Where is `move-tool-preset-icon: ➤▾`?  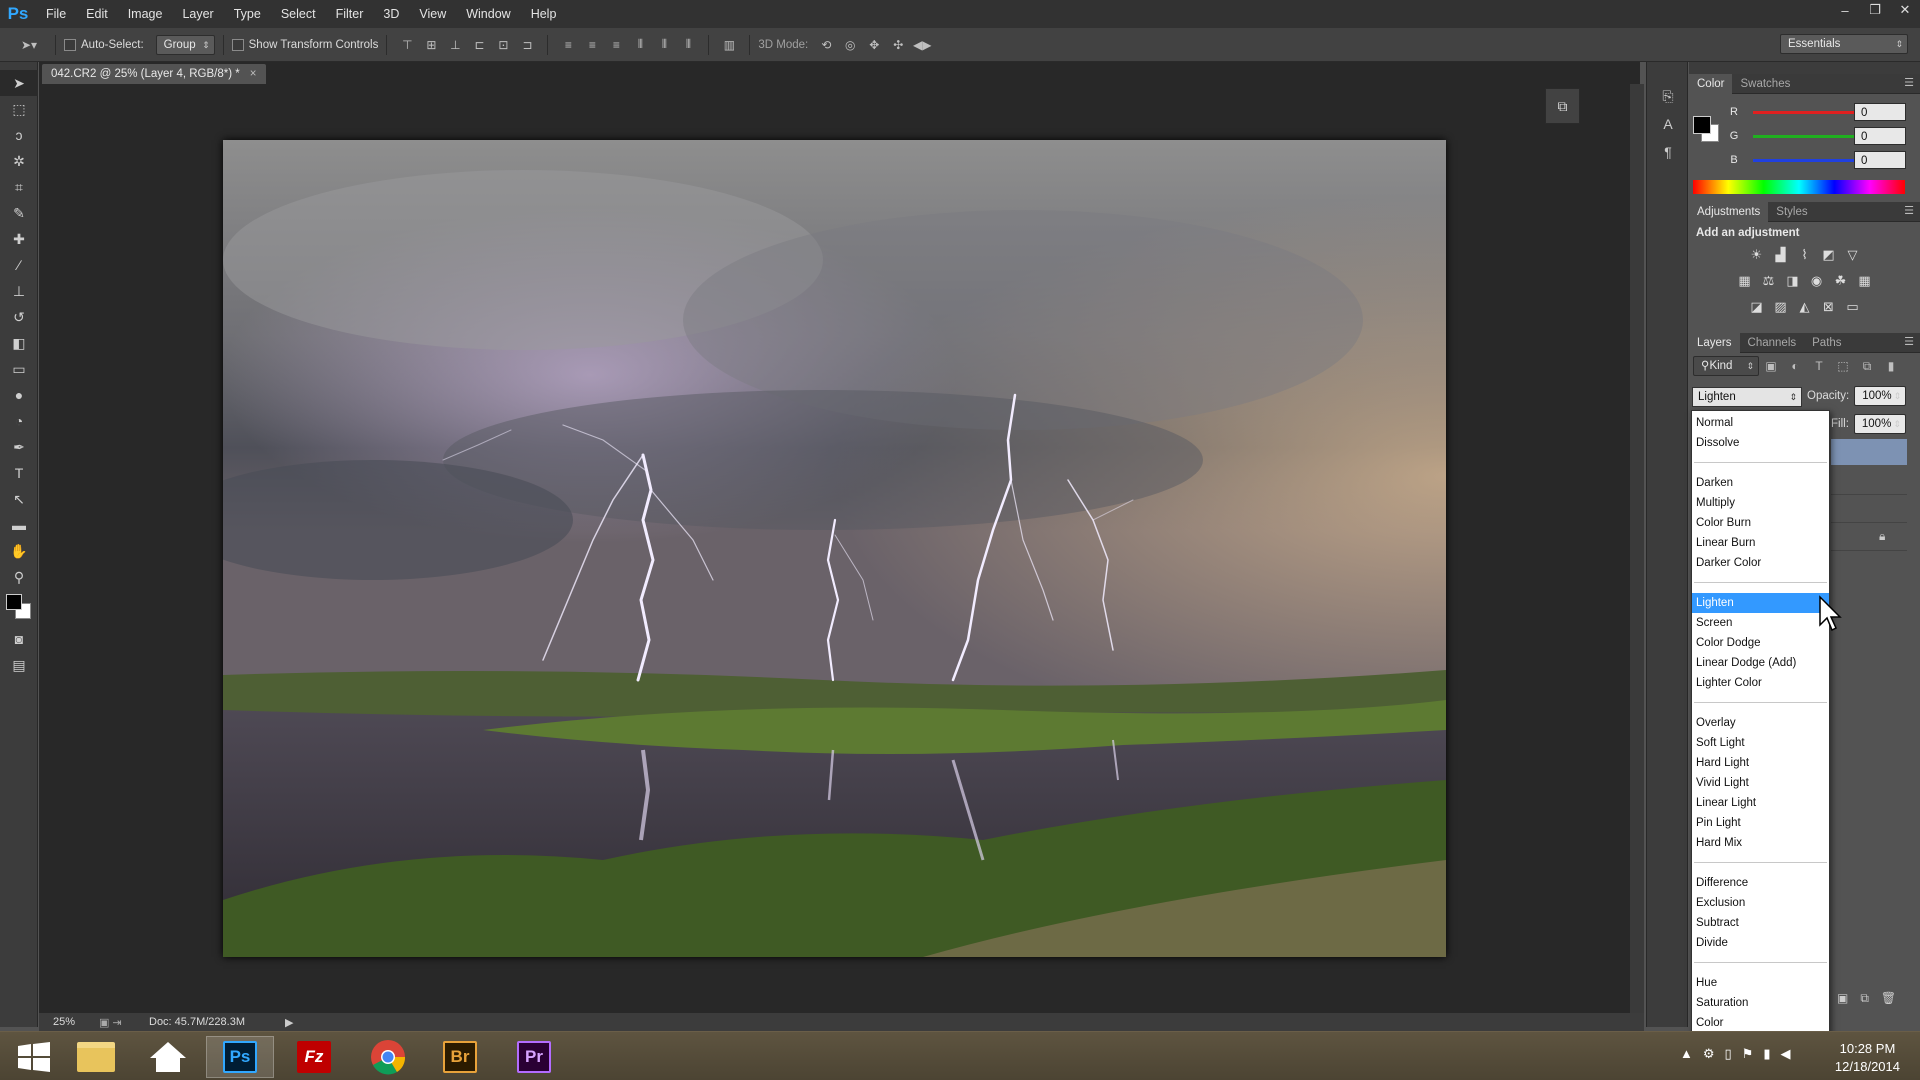 move-tool-preset-icon: ➤▾ is located at coordinates (29, 45).